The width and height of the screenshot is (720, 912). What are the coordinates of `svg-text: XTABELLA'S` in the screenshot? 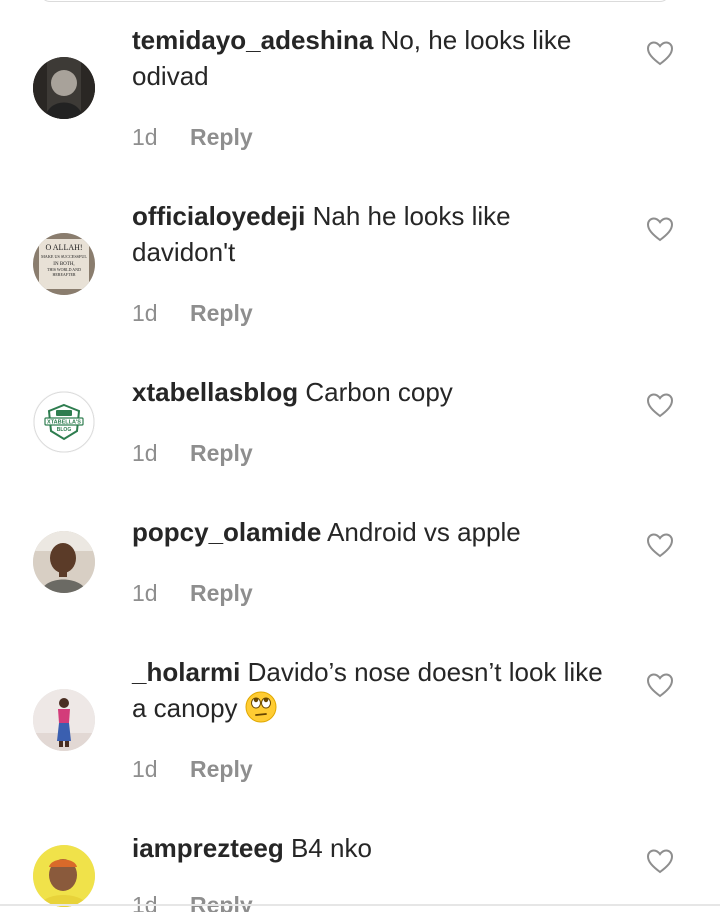 It's located at (64, 423).